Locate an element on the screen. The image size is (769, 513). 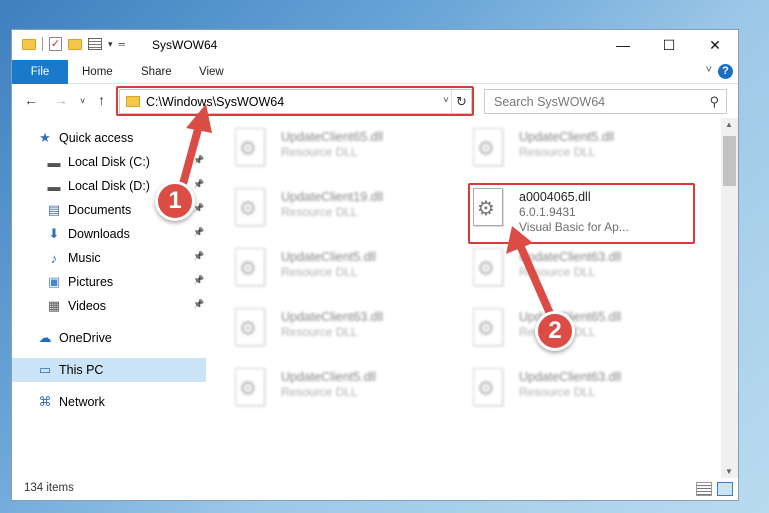
status-bar: 134 items is located at coordinates (375, 489).